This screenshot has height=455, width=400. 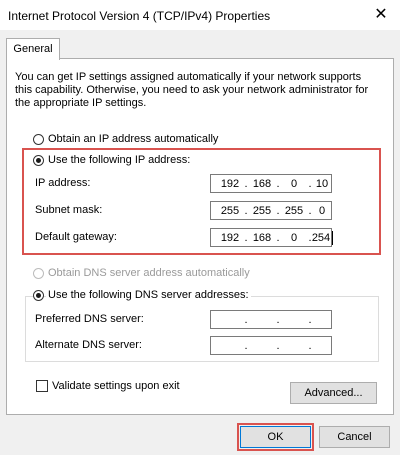 What do you see at coordinates (38, 139) in the screenshot?
I see `radio-obtain-ip-auto` at bounding box center [38, 139].